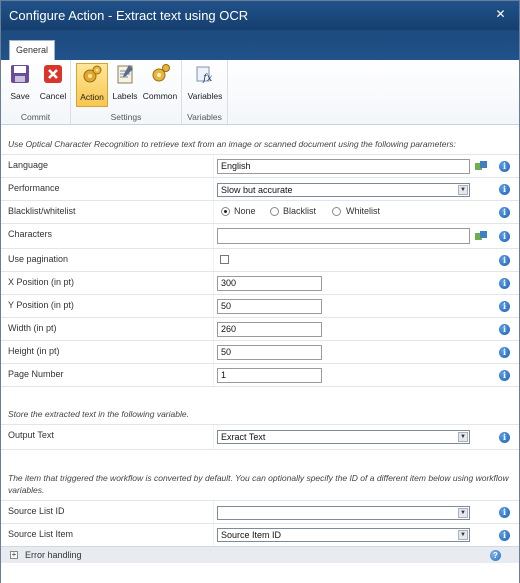  What do you see at coordinates (92, 97) in the screenshot?
I see `action-label: Action` at bounding box center [92, 97].